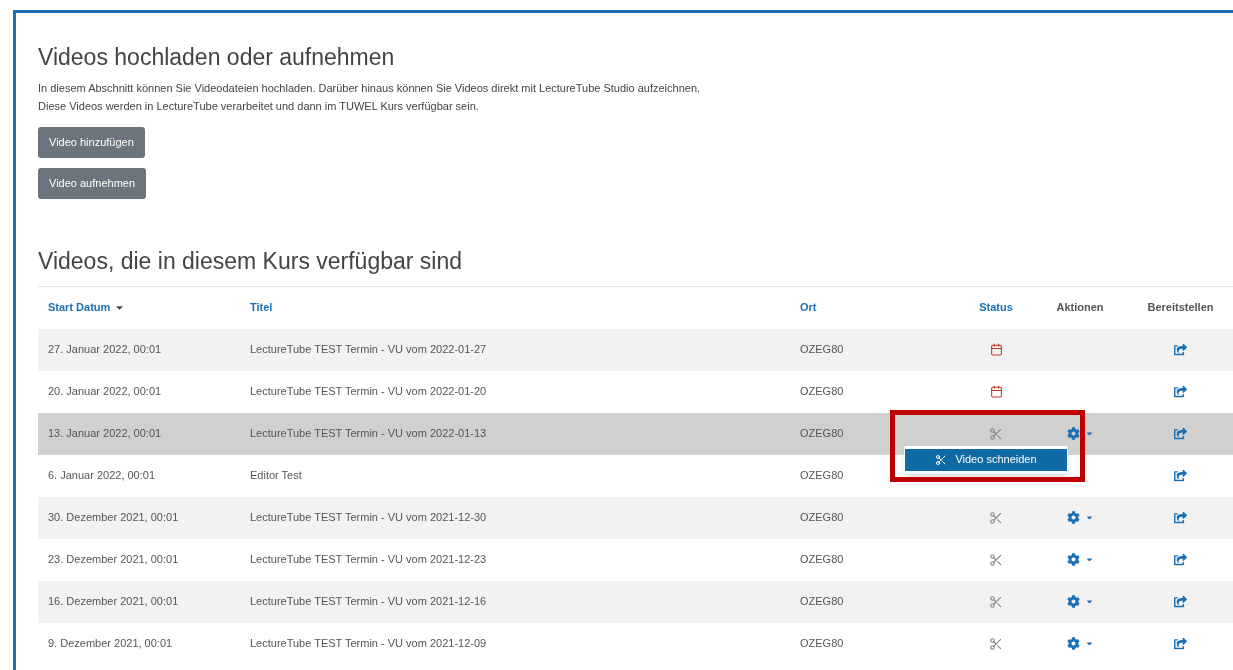 The width and height of the screenshot is (1233, 670). Describe the element at coordinates (113, 559) in the screenshot. I see `date-cell: 23. Dezember 2021, 00:01` at that location.